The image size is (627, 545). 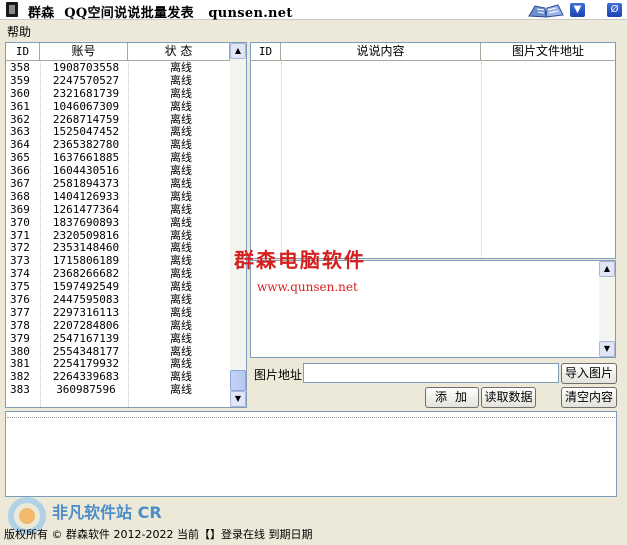 I want to click on cell-account: 2247570527, so click(x=86, y=80).